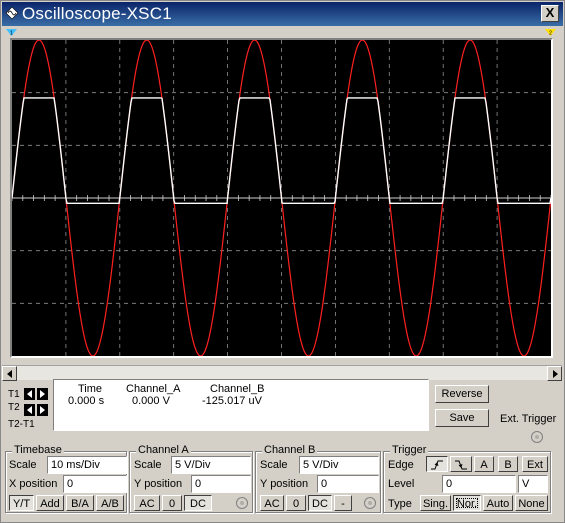 Image resolution: width=565 pixels, height=523 pixels. I want to click on mode-ba-button: B/A, so click(80, 503).